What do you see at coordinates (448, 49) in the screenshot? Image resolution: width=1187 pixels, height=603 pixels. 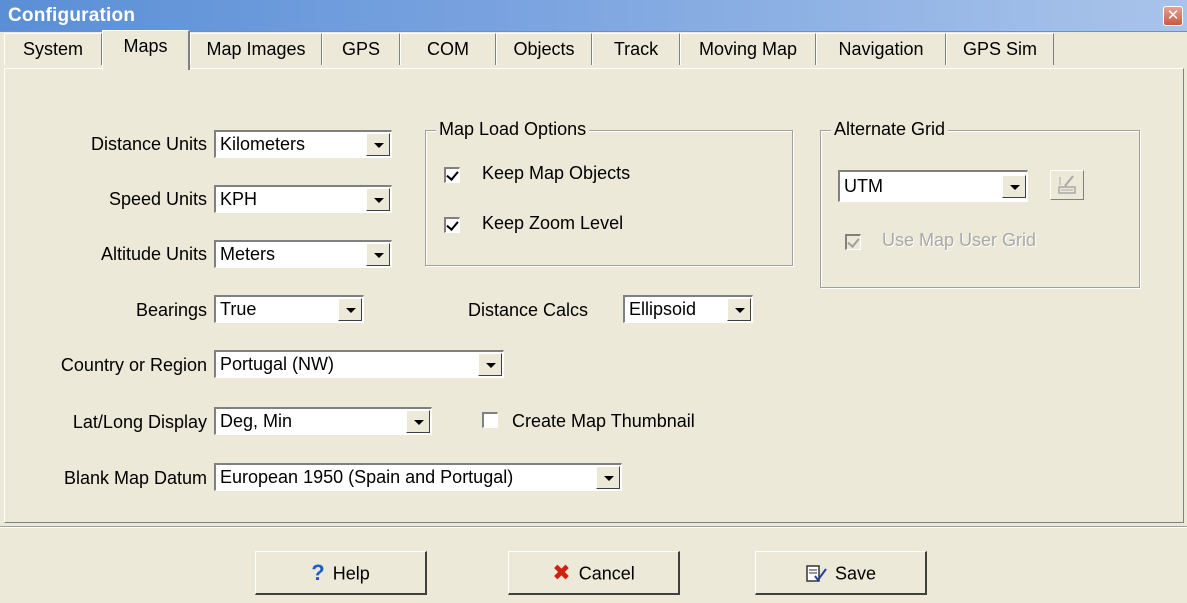 I see `tab-com: COM` at bounding box center [448, 49].